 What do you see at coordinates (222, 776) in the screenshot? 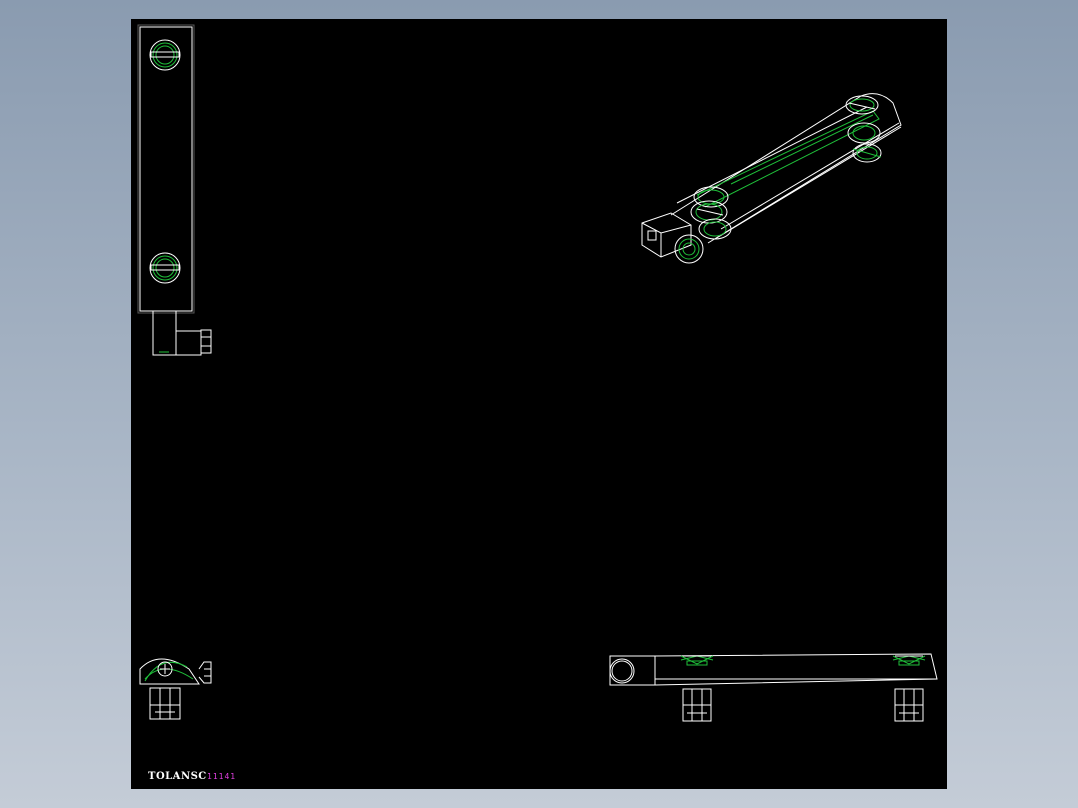
I see `title-block-code: 11141` at bounding box center [222, 776].